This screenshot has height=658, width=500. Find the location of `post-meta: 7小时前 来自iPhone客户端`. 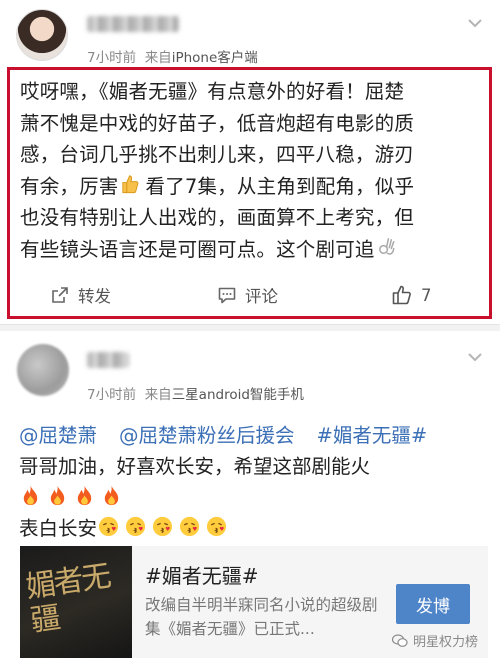

post-meta: 7小时前 来自iPhone客户端 is located at coordinates (172, 58).